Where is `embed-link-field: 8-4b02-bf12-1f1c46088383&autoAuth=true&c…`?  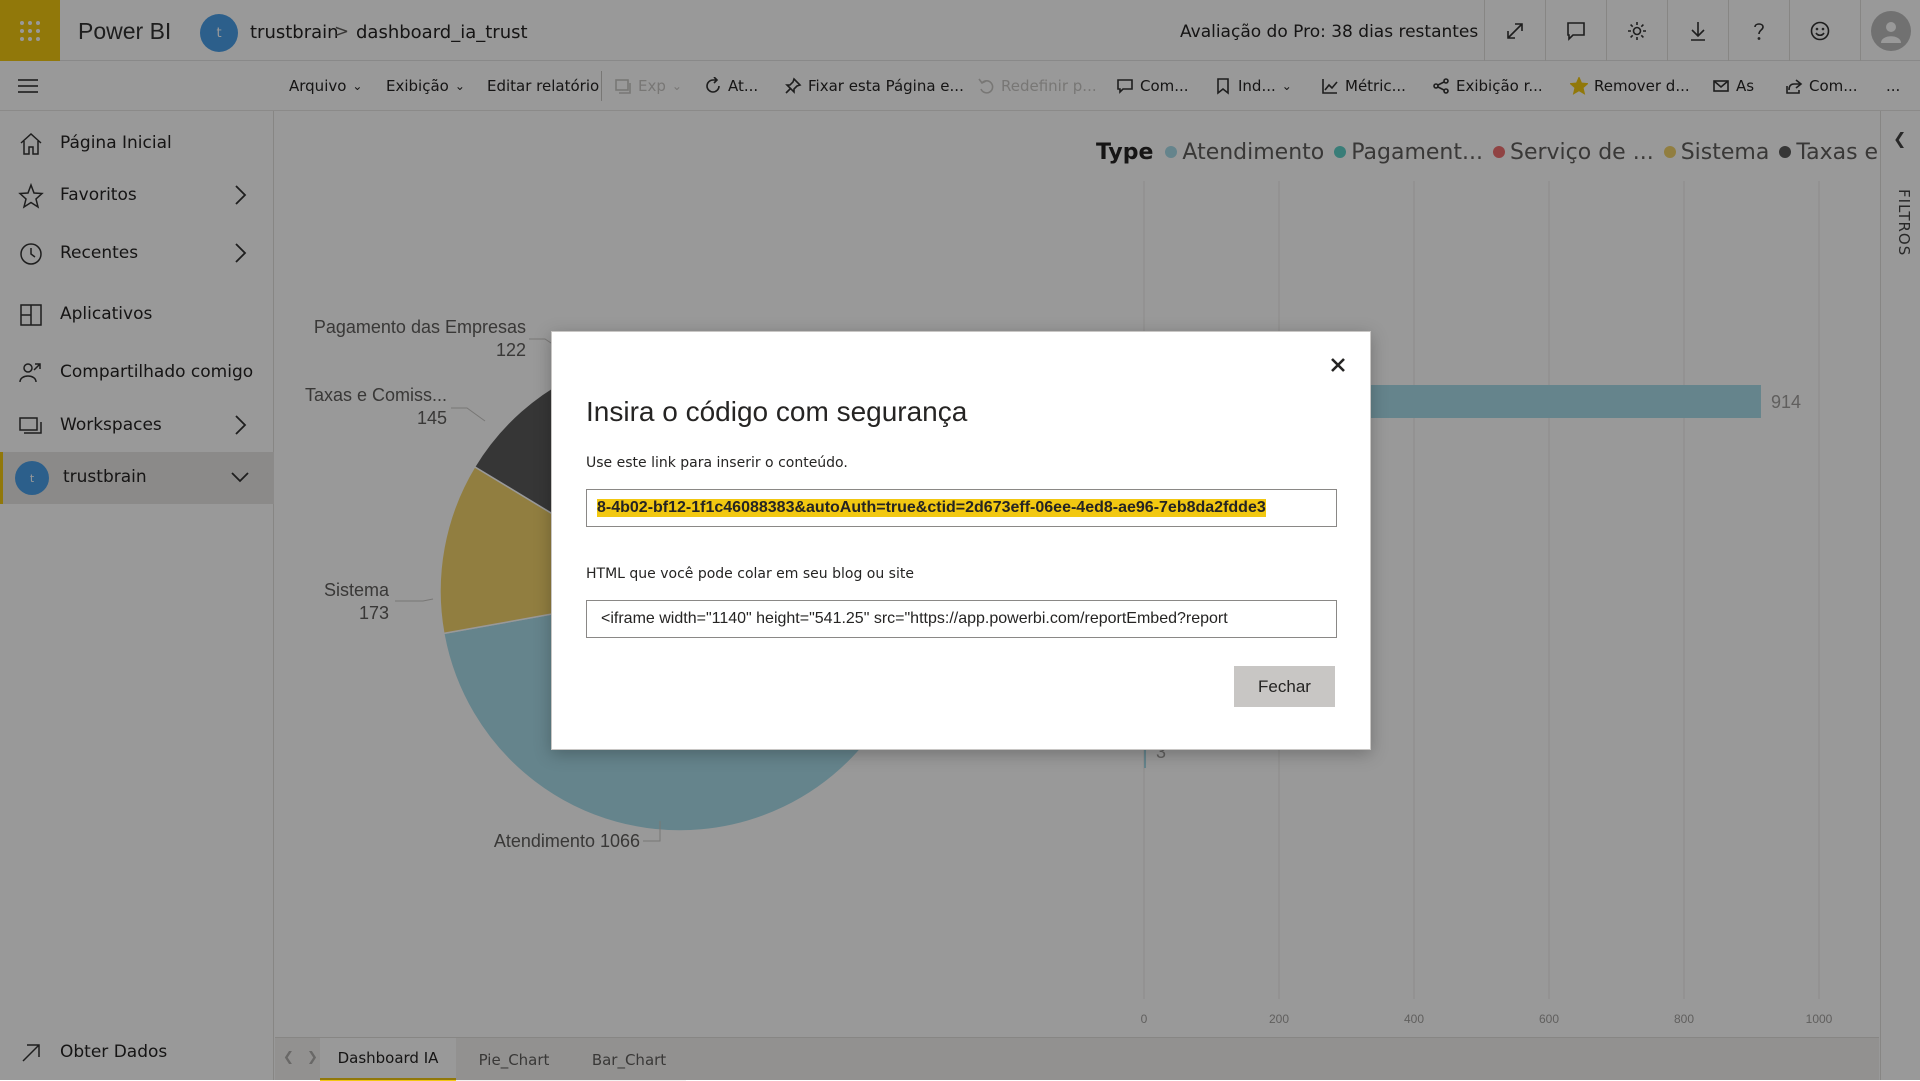
embed-link-field: 8-4b02-bf12-1f1c46088383&autoAuth=true&c… is located at coordinates (961, 508).